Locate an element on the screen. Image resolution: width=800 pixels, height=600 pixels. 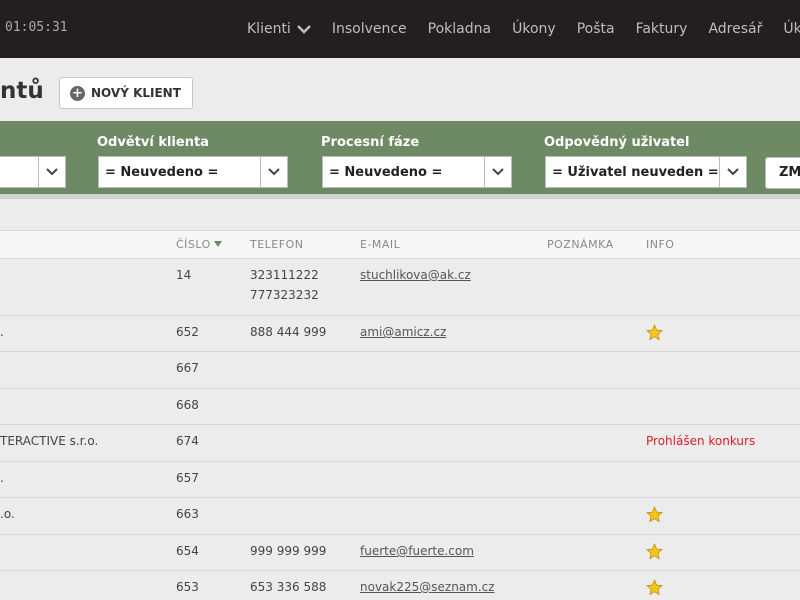
phone-1: 323111222 is located at coordinates (284, 275).